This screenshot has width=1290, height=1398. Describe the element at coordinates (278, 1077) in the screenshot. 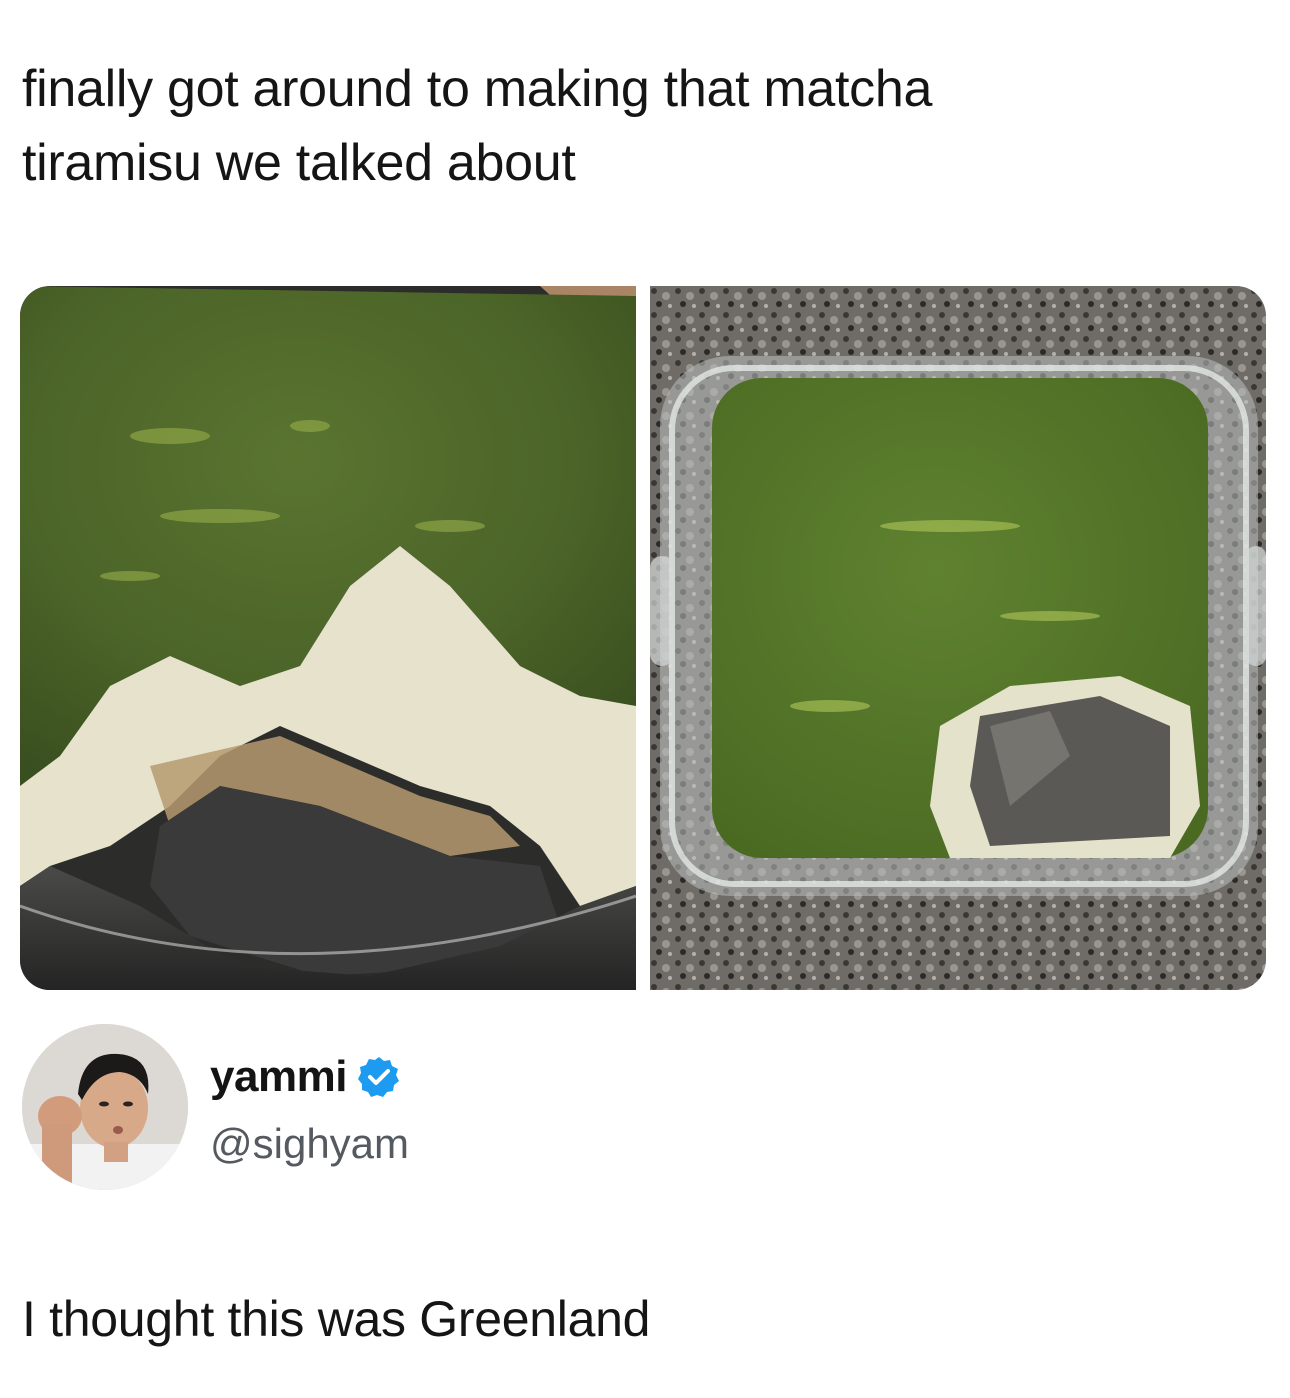

I see `author-display-name: yammi` at that location.